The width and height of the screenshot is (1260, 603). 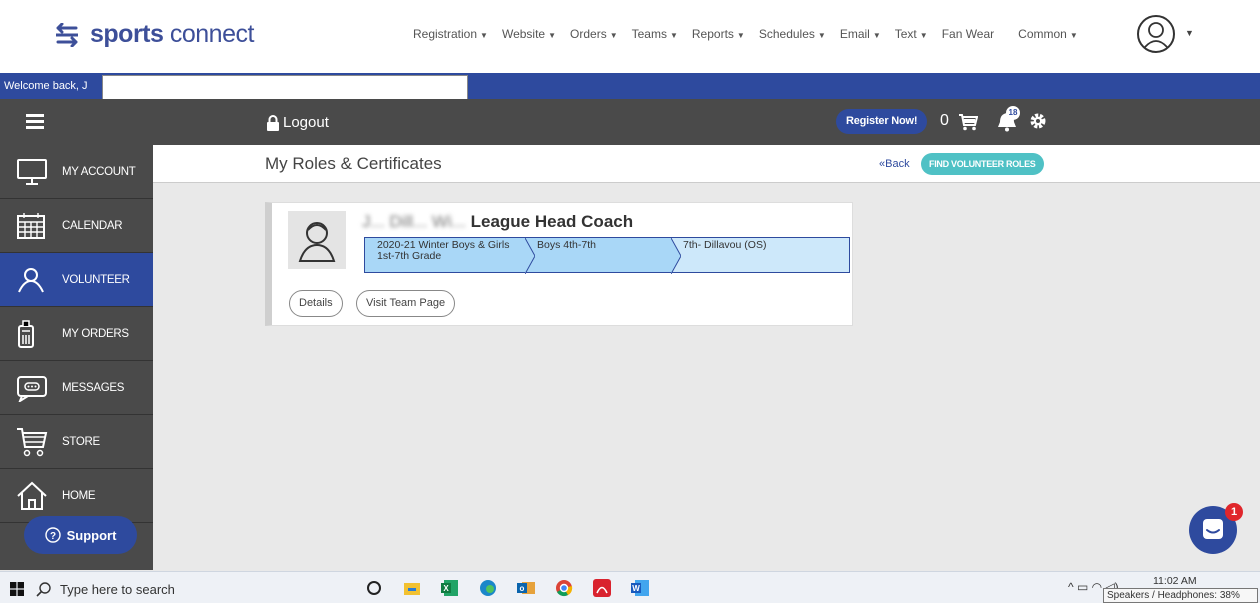 What do you see at coordinates (316, 303) in the screenshot?
I see `details-button: Details` at bounding box center [316, 303].